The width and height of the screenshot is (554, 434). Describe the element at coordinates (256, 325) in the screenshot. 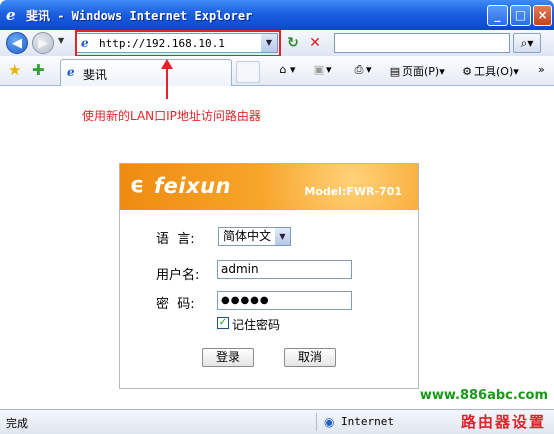

I see `remember-label: 记住密码` at that location.